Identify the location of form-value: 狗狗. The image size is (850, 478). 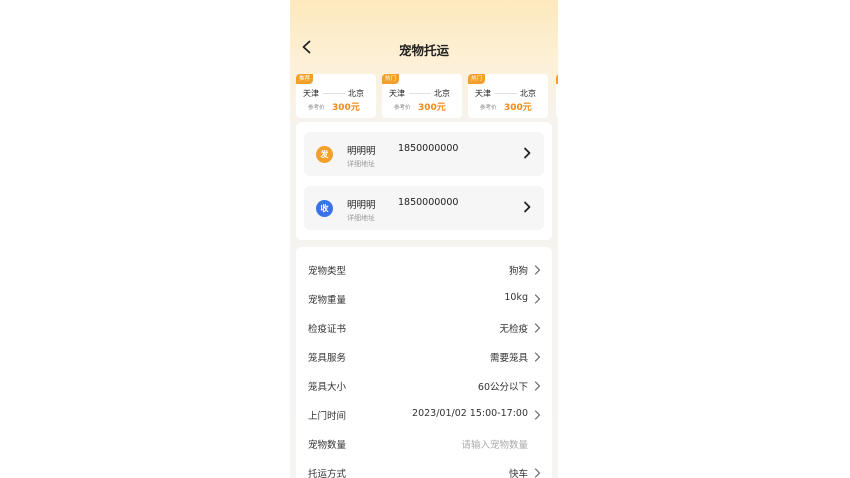
(518, 271).